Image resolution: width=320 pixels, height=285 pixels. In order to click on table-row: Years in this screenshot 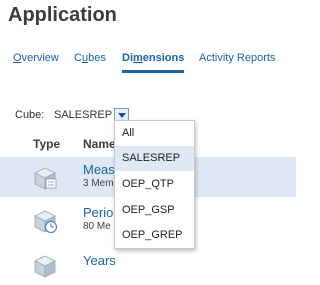, I will do `click(148, 265)`.